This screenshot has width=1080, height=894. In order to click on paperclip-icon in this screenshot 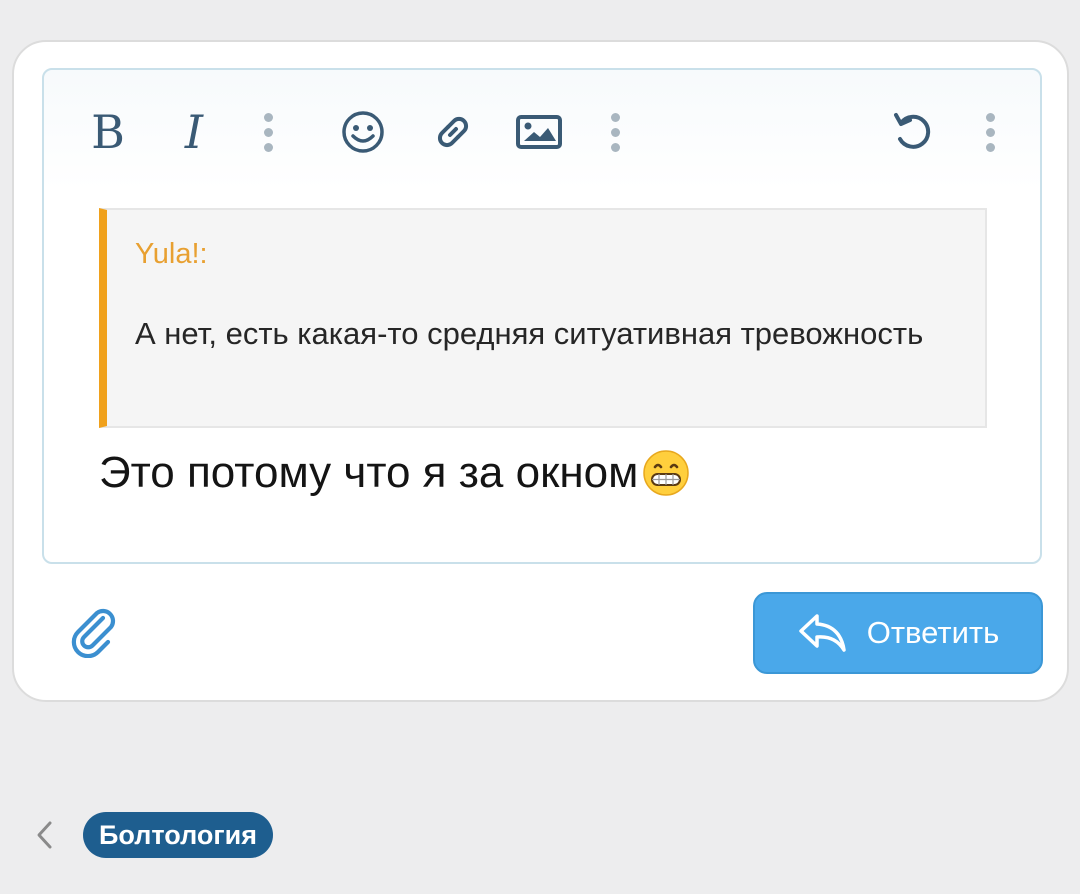, I will do `click(95, 633)`.